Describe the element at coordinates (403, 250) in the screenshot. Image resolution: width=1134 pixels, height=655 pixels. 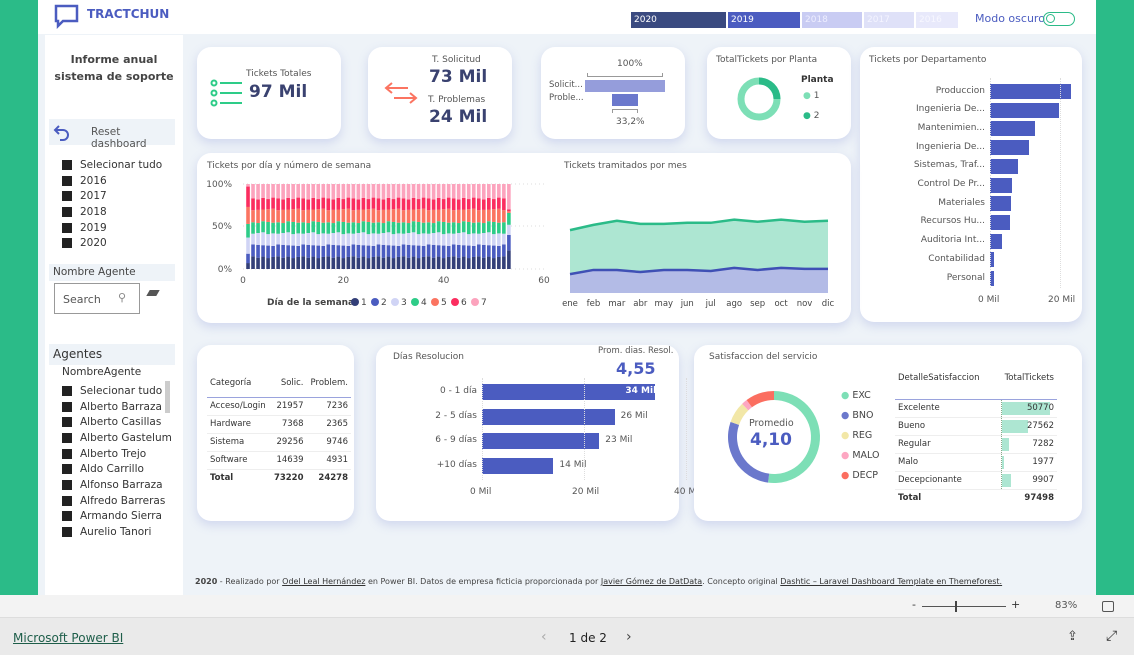
I see `week-32-day-2-bar` at that location.